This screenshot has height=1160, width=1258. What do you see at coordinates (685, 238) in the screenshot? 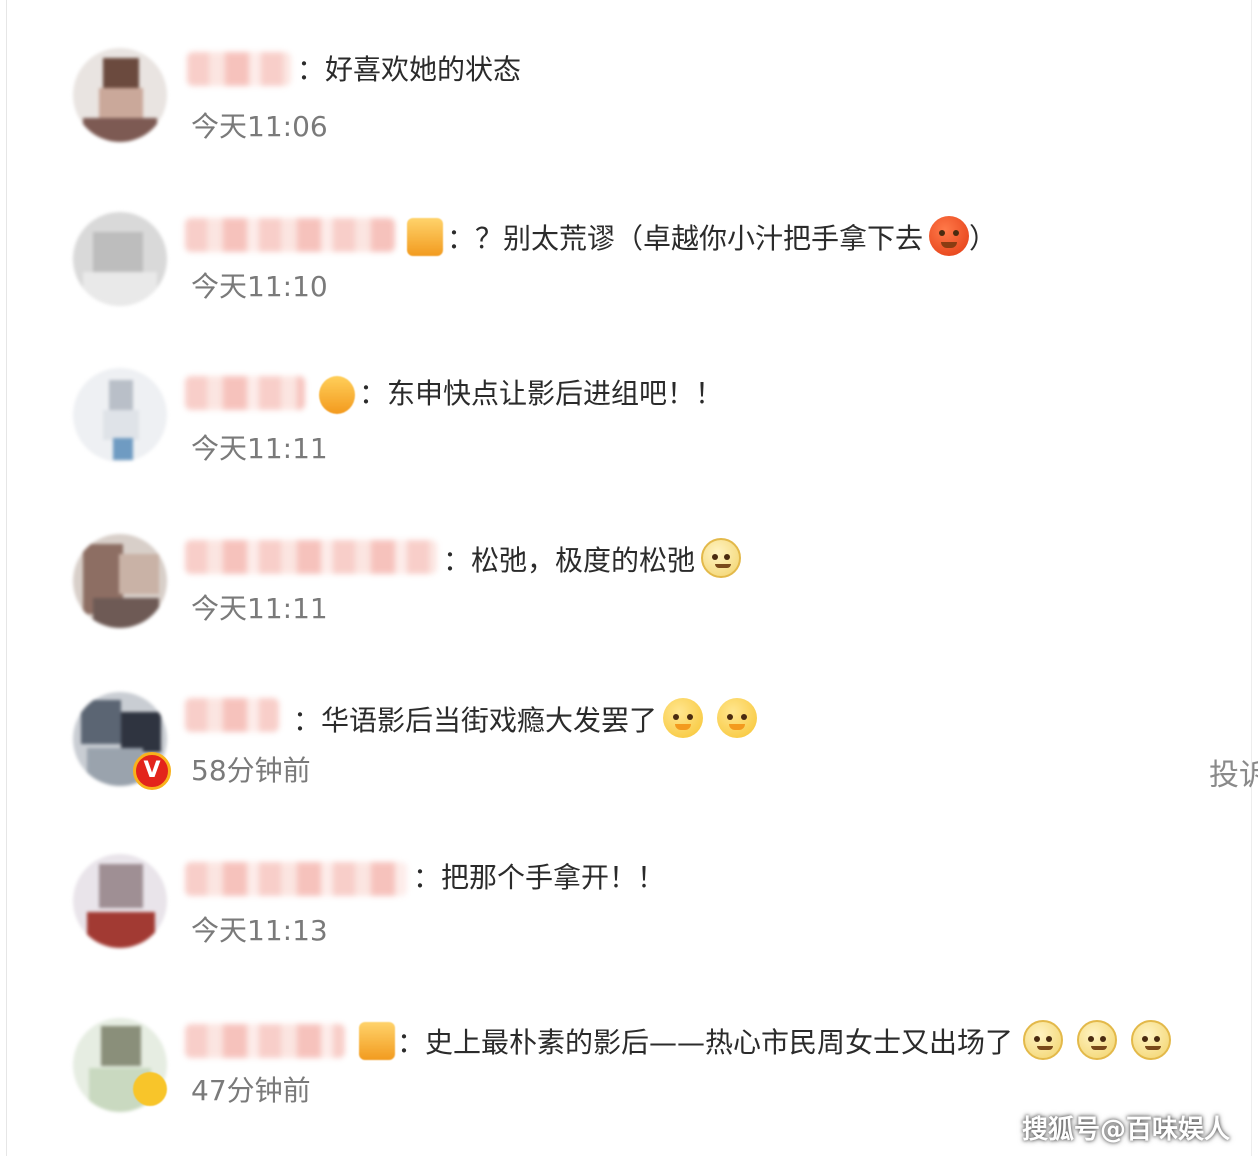
I see `comment-text-main: ：？别太荒谬（卓越你小汁把手拿下去` at bounding box center [685, 238].